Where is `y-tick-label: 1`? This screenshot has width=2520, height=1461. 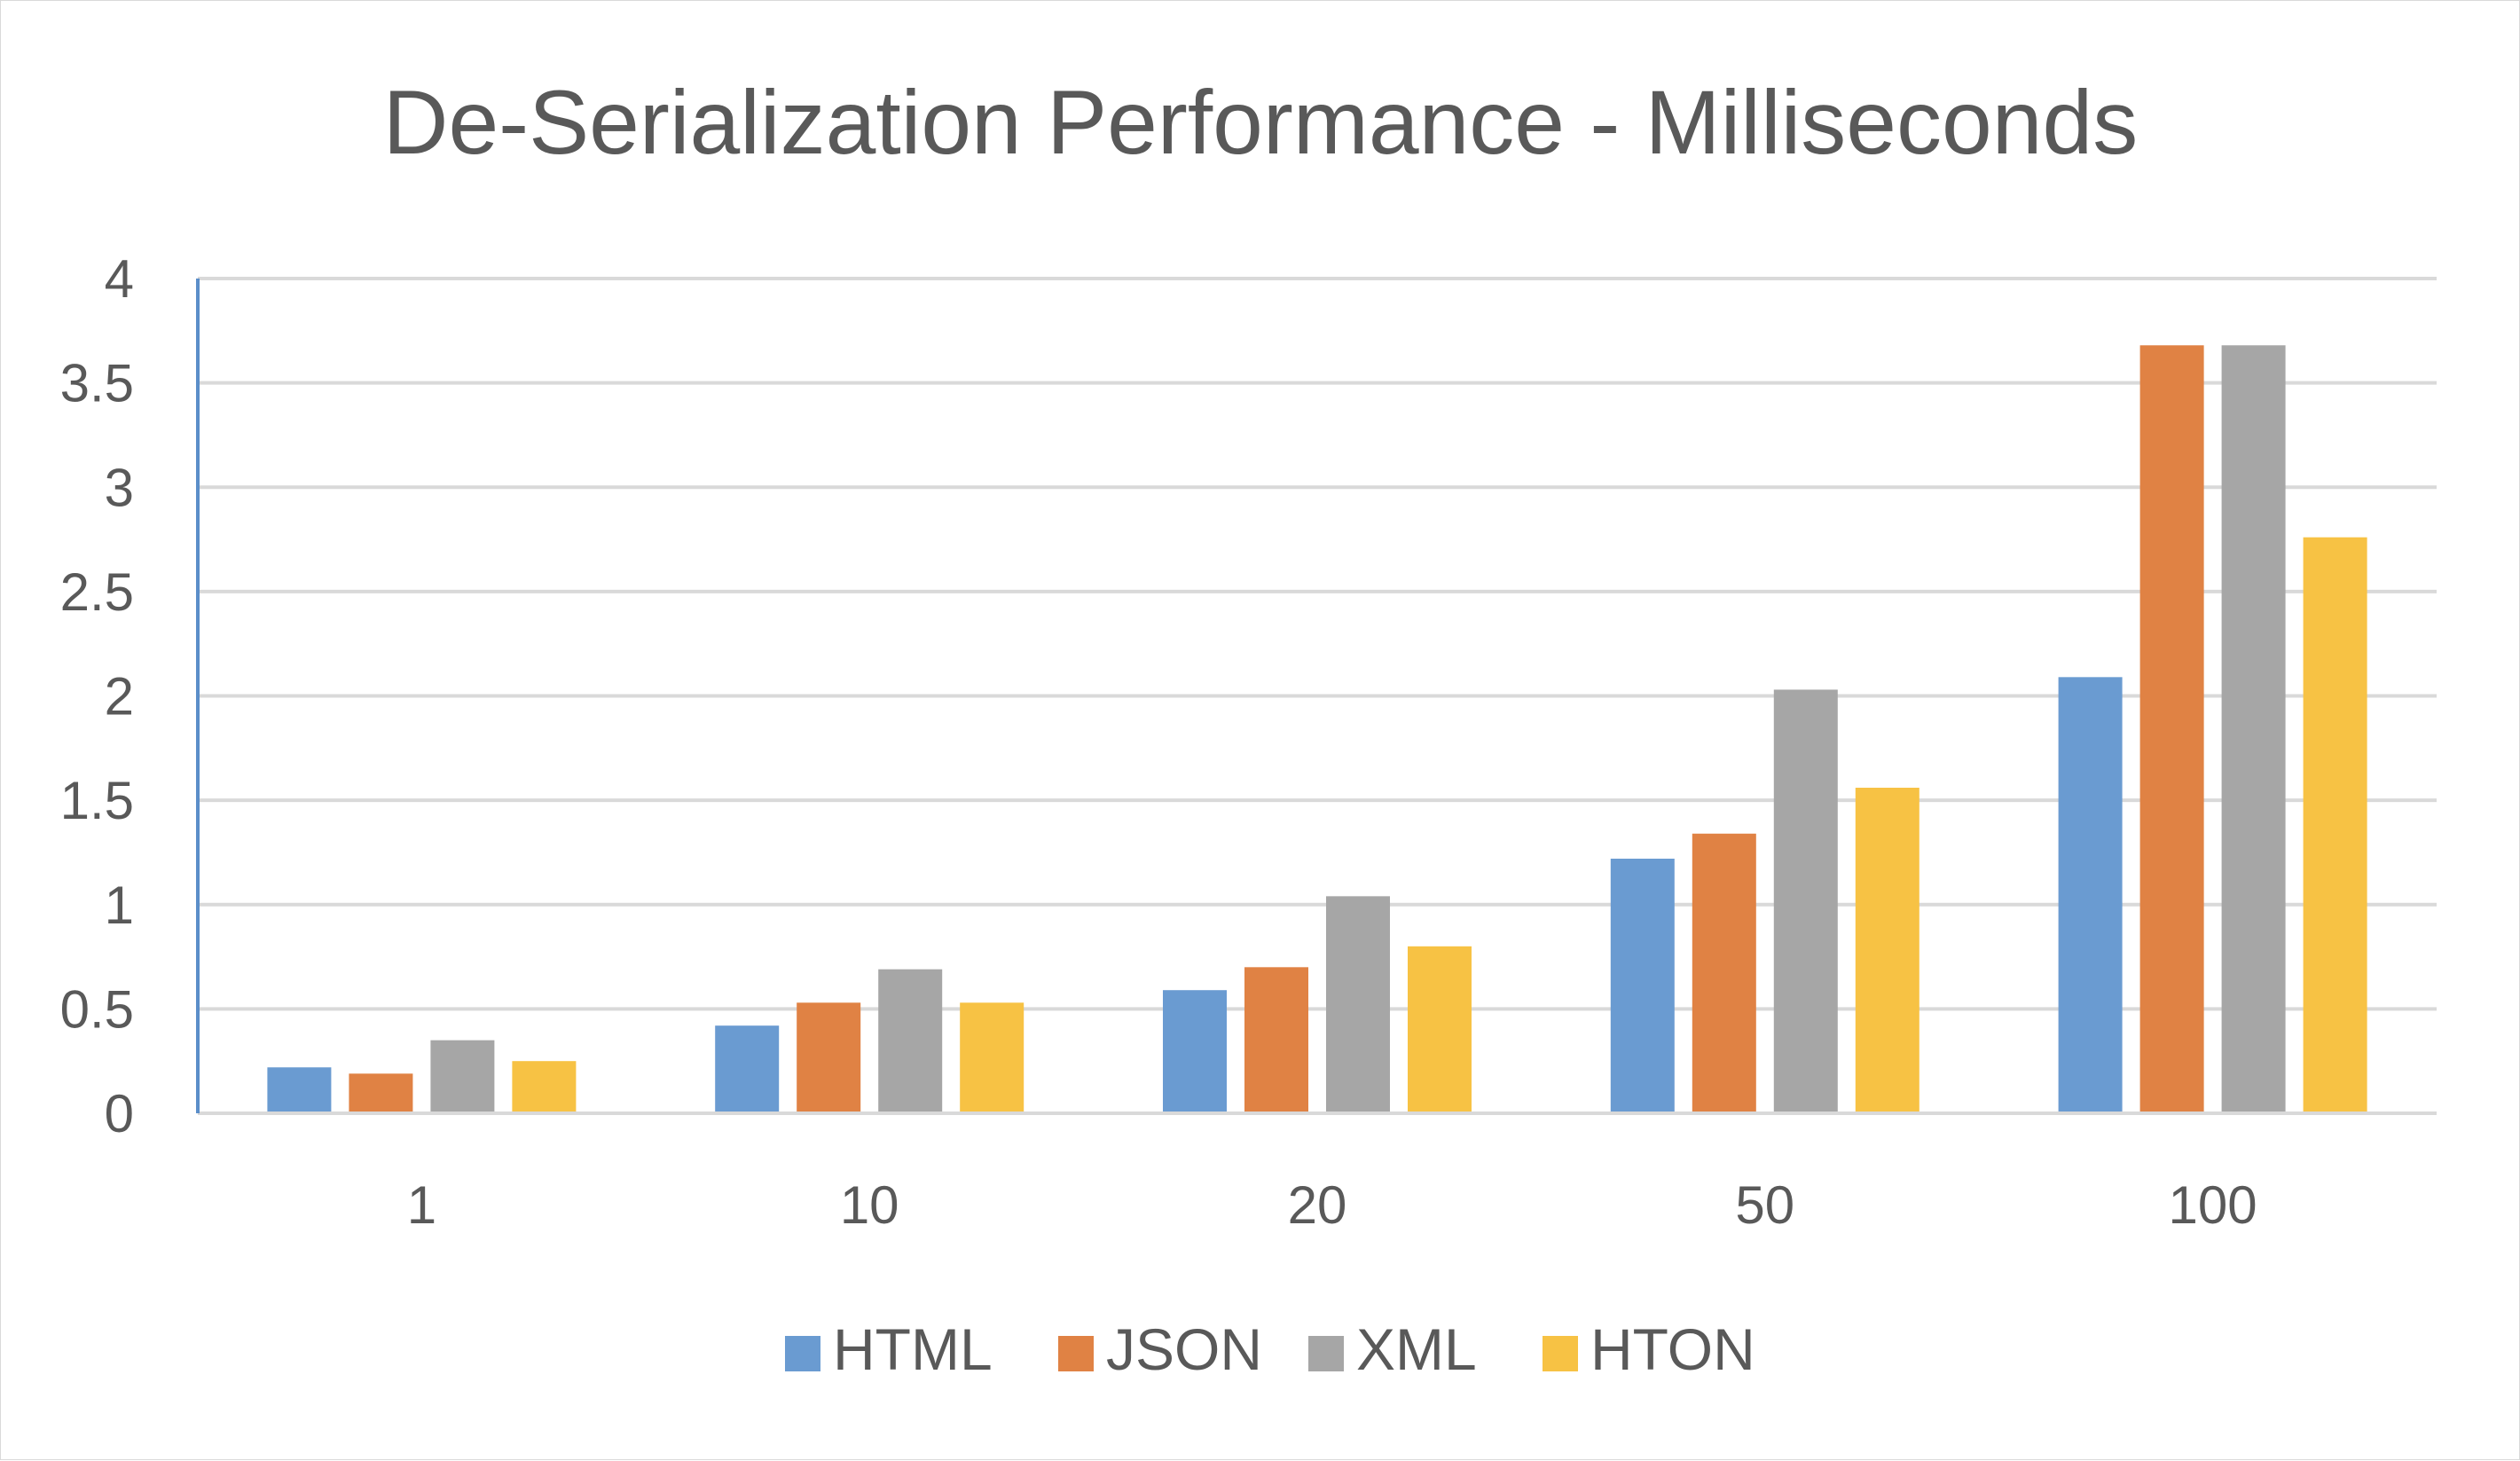 y-tick-label: 1 is located at coordinates (120, 905).